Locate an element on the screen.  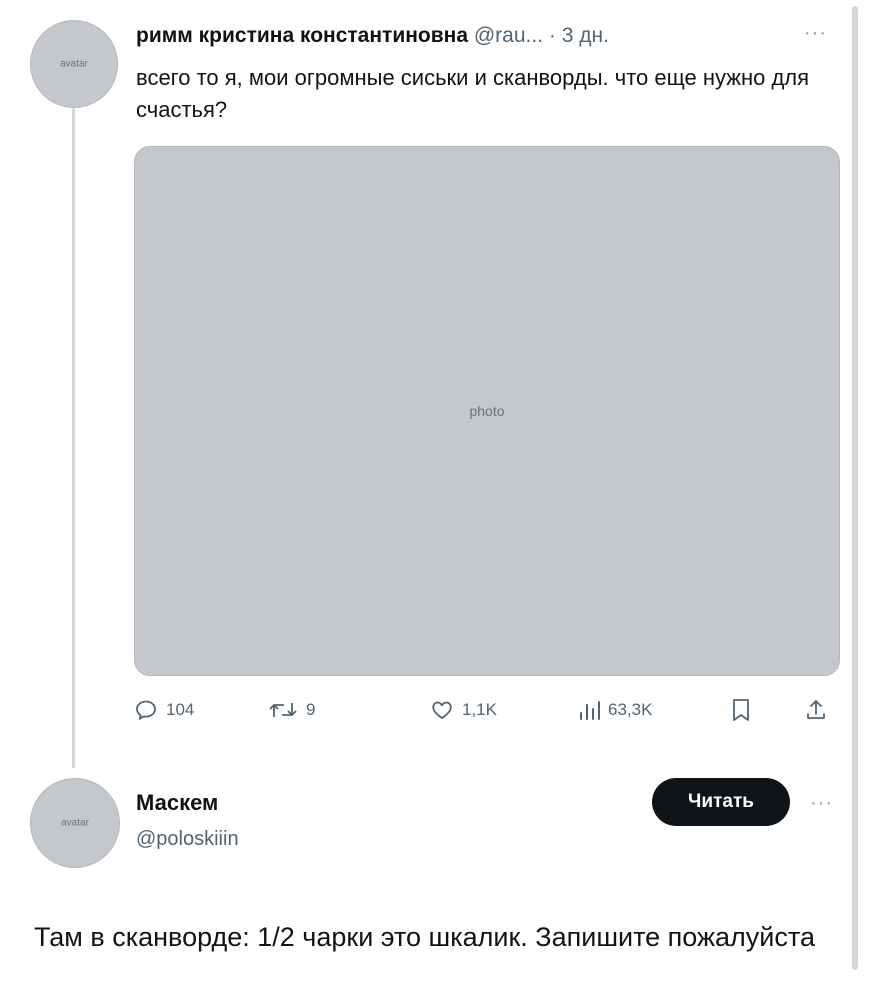
views-icon is located at coordinates (590, 710).